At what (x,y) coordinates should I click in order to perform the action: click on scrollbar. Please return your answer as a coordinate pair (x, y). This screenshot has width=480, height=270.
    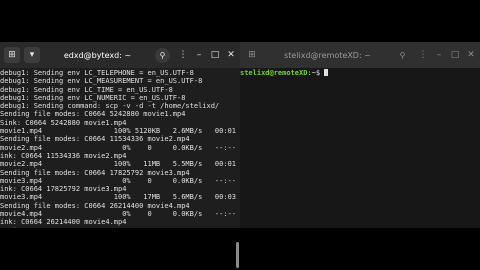
    Looking at the image, I should click on (237, 255).